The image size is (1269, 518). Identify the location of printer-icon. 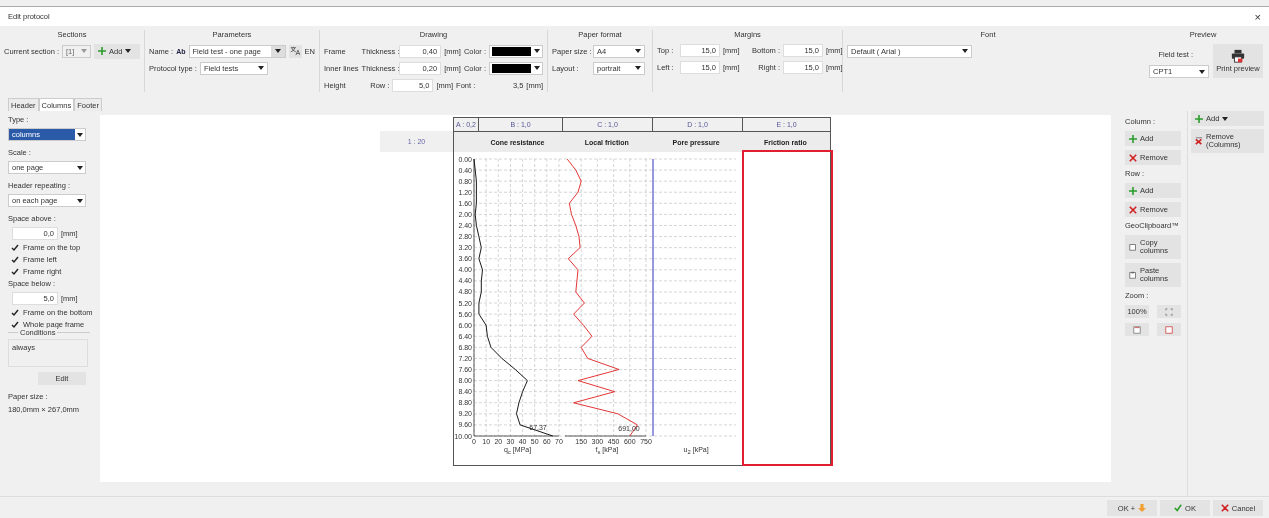
(1238, 56).